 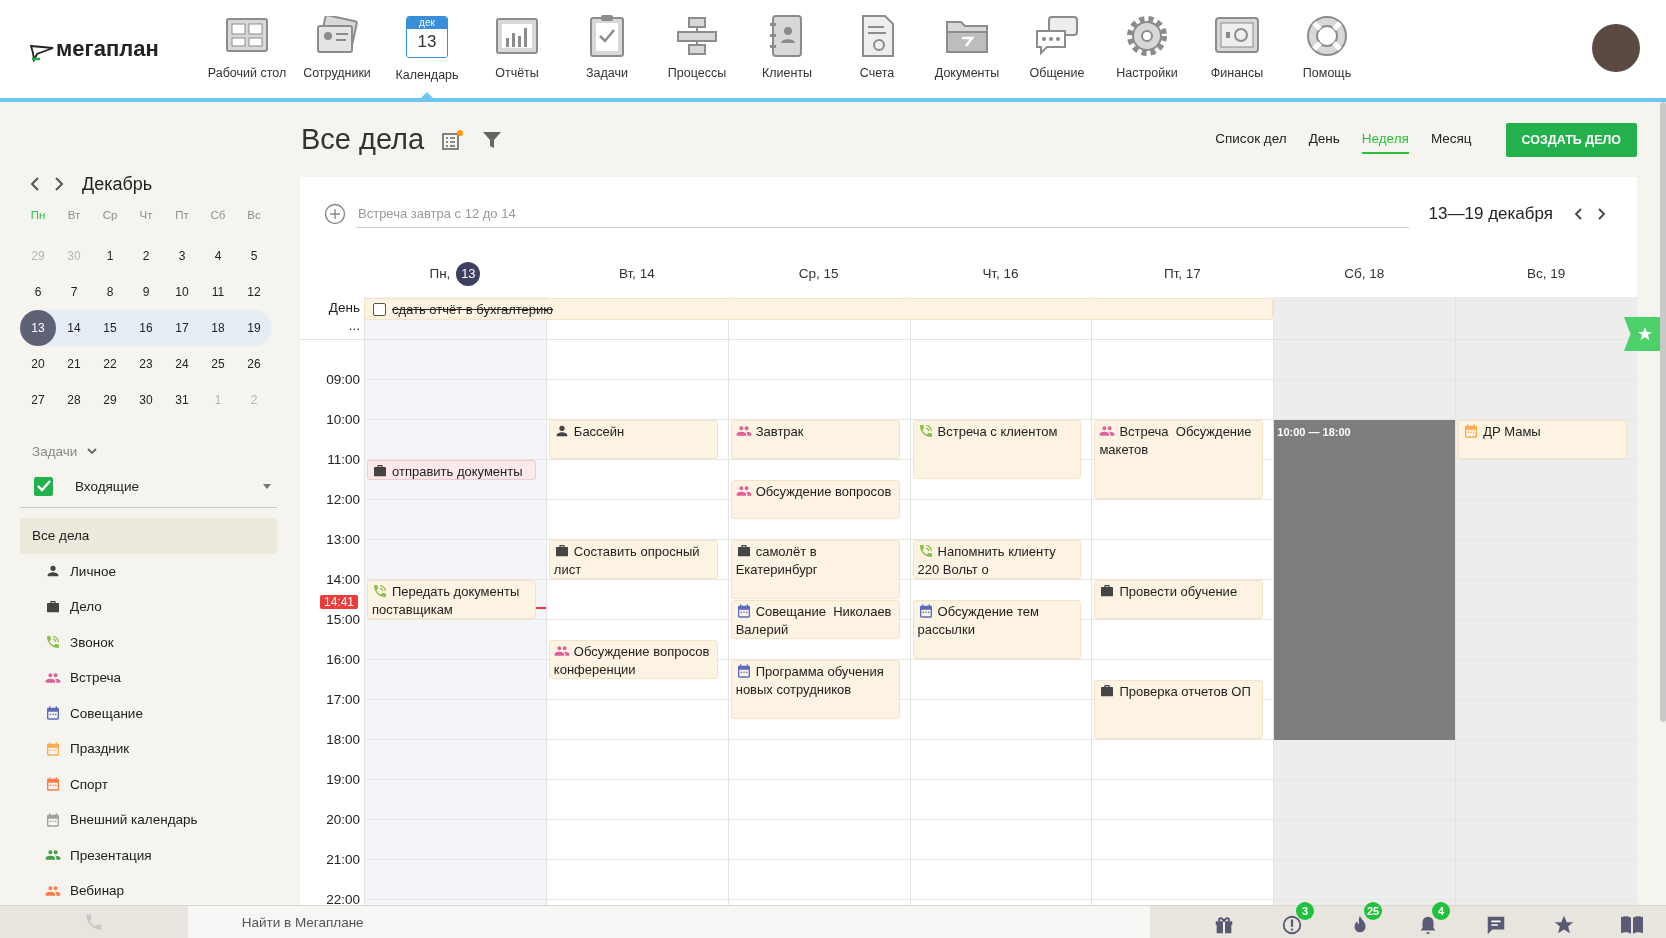 I want to click on nav-item: Задачи, so click(x=607, y=49).